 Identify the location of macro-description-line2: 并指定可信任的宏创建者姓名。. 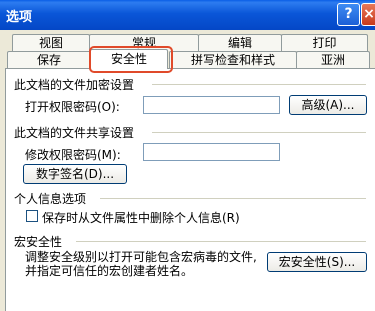
(109, 271).